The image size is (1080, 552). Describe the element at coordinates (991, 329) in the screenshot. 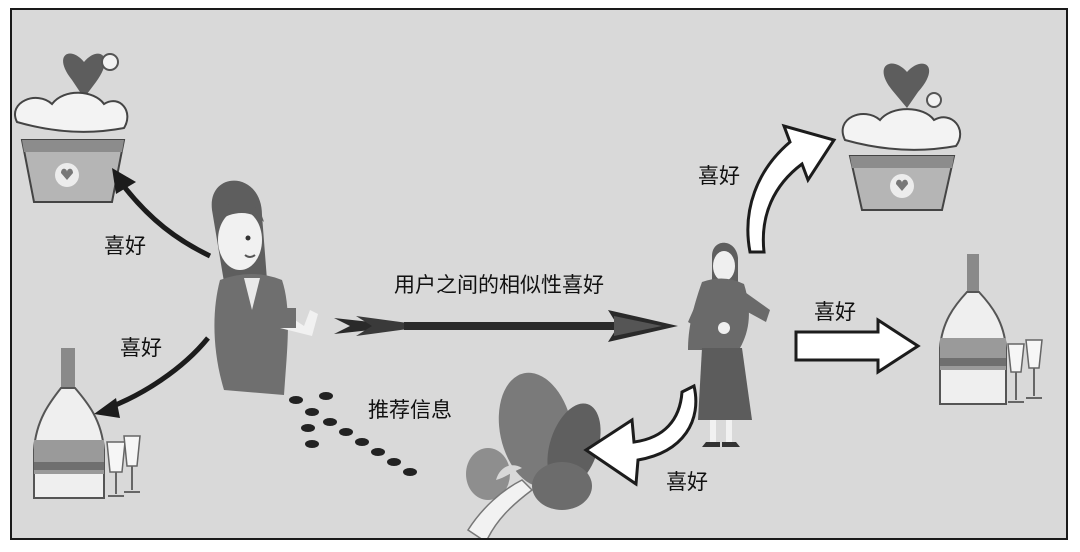

I see `wine-right-icon` at that location.